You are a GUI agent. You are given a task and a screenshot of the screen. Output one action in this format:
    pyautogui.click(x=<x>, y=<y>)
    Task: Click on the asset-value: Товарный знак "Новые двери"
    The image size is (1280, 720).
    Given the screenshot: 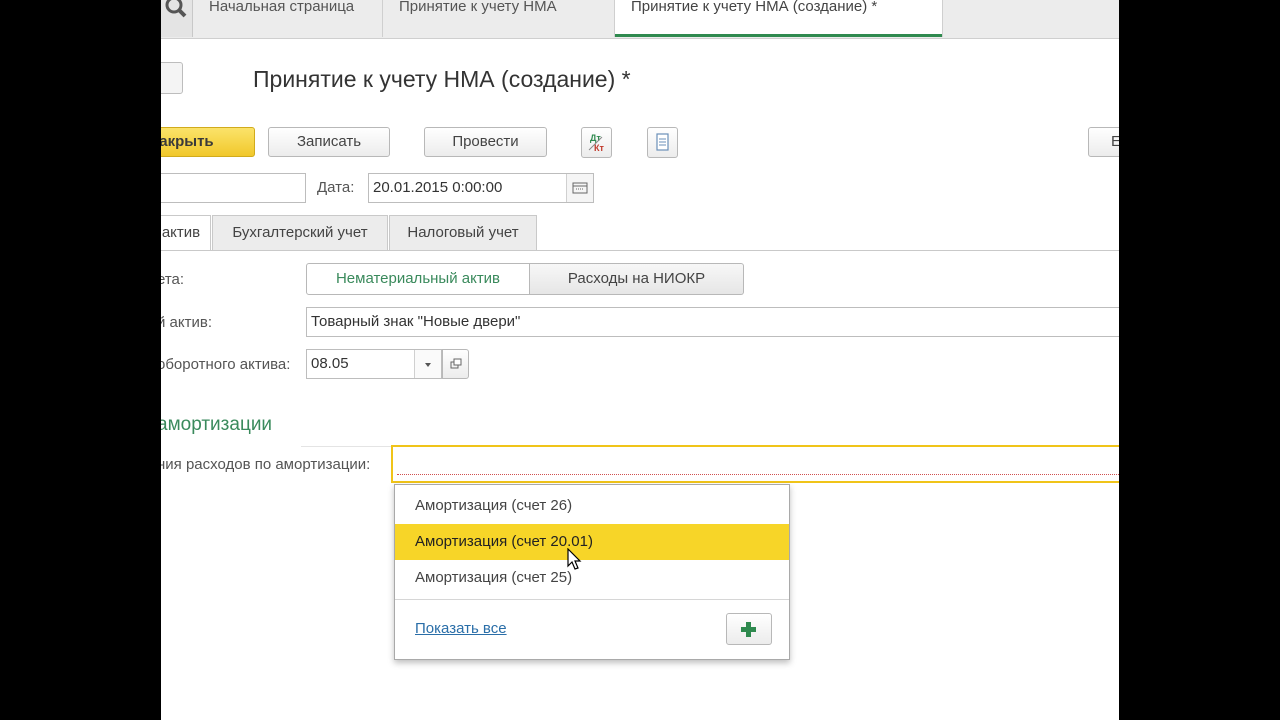 What is the action you would take?
    pyautogui.click(x=416, y=321)
    